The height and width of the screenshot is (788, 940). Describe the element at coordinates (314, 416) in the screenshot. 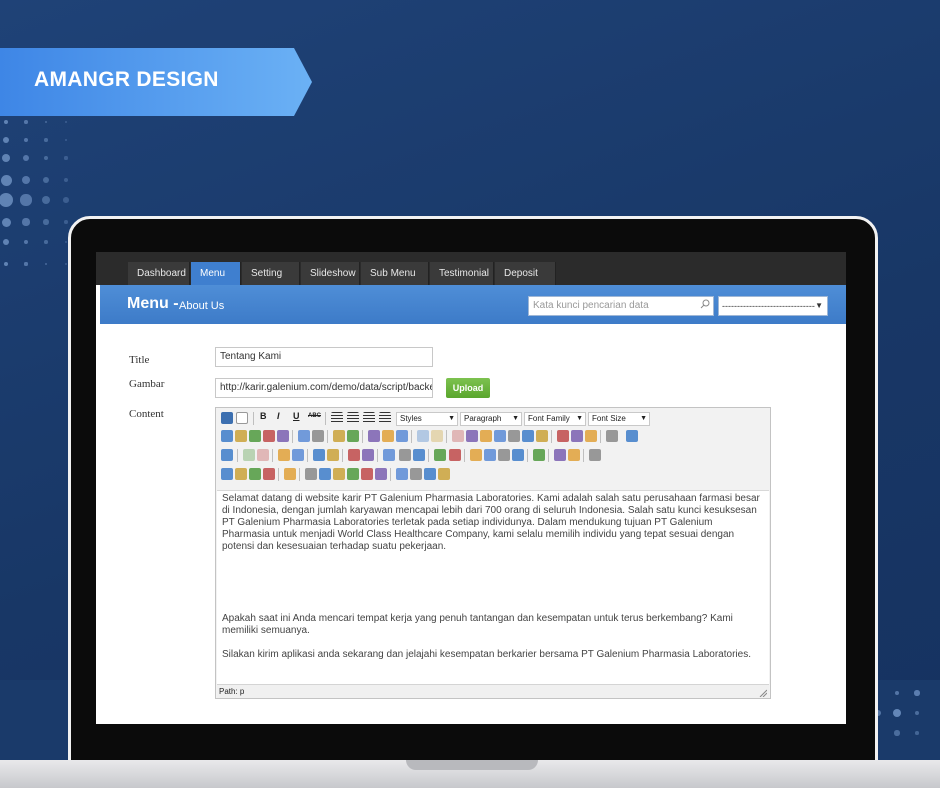

I see `strikethrough-button: ABC` at that location.